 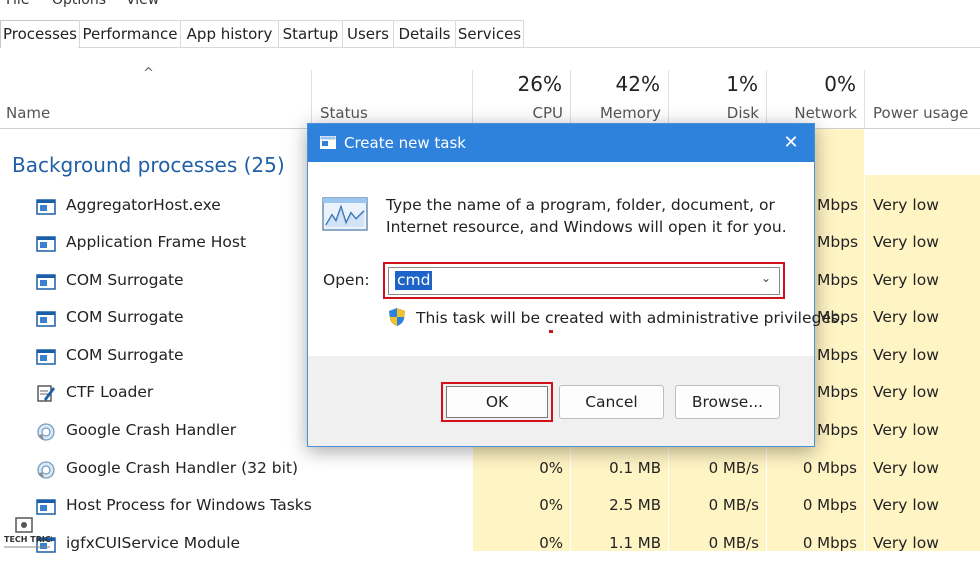 What do you see at coordinates (346, 280) in the screenshot?
I see `open-label: Open:` at bounding box center [346, 280].